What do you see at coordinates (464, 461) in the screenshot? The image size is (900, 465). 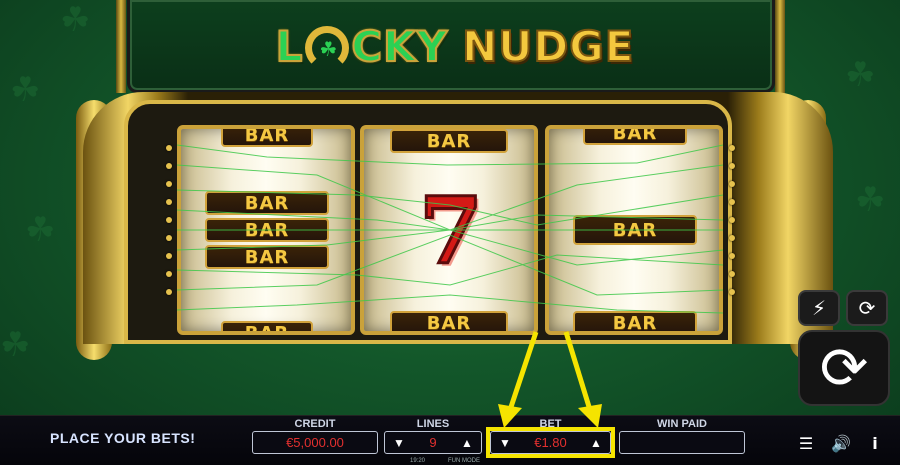 I see `mode-label: FUN MODE` at bounding box center [464, 461].